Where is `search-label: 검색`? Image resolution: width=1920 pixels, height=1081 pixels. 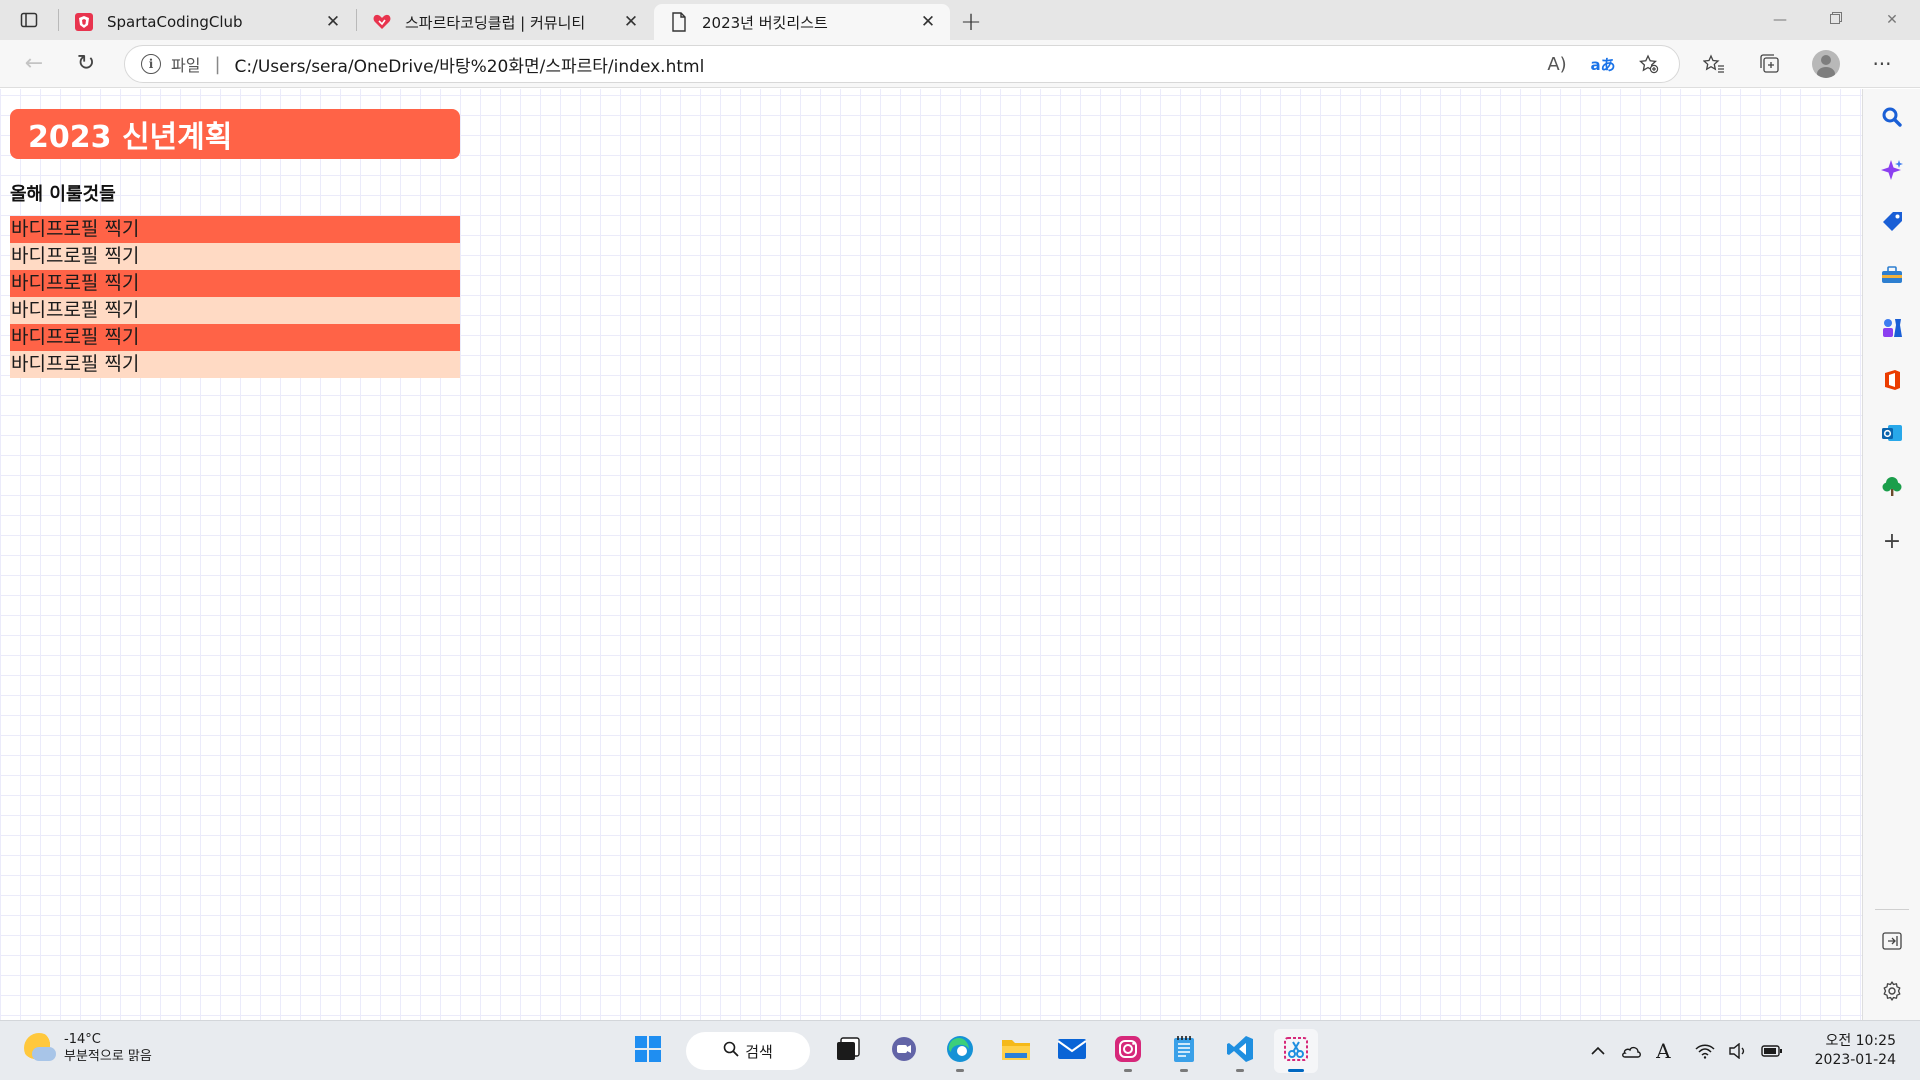 search-label: 검색 is located at coordinates (759, 1051).